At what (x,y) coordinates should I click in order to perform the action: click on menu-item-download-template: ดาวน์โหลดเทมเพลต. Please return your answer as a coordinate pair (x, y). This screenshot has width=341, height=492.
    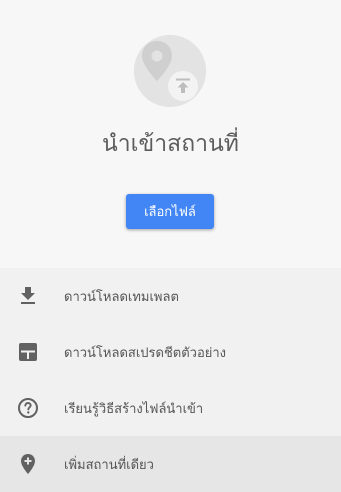
    Looking at the image, I should click on (170, 296).